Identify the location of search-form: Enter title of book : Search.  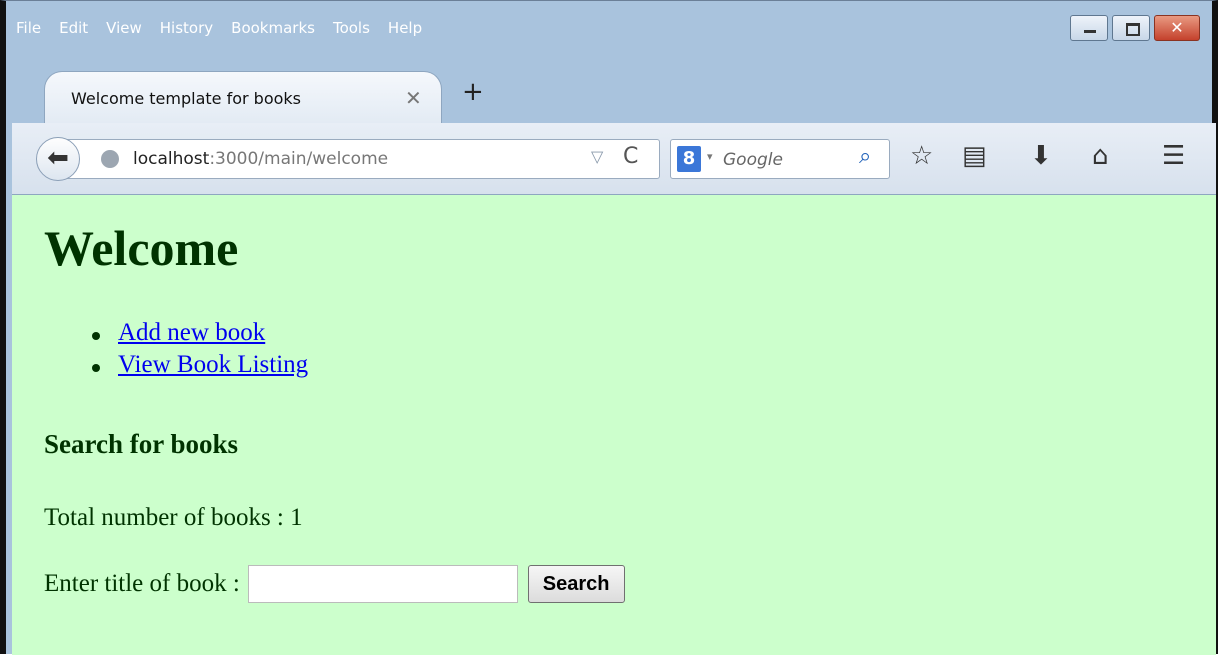
(334, 584).